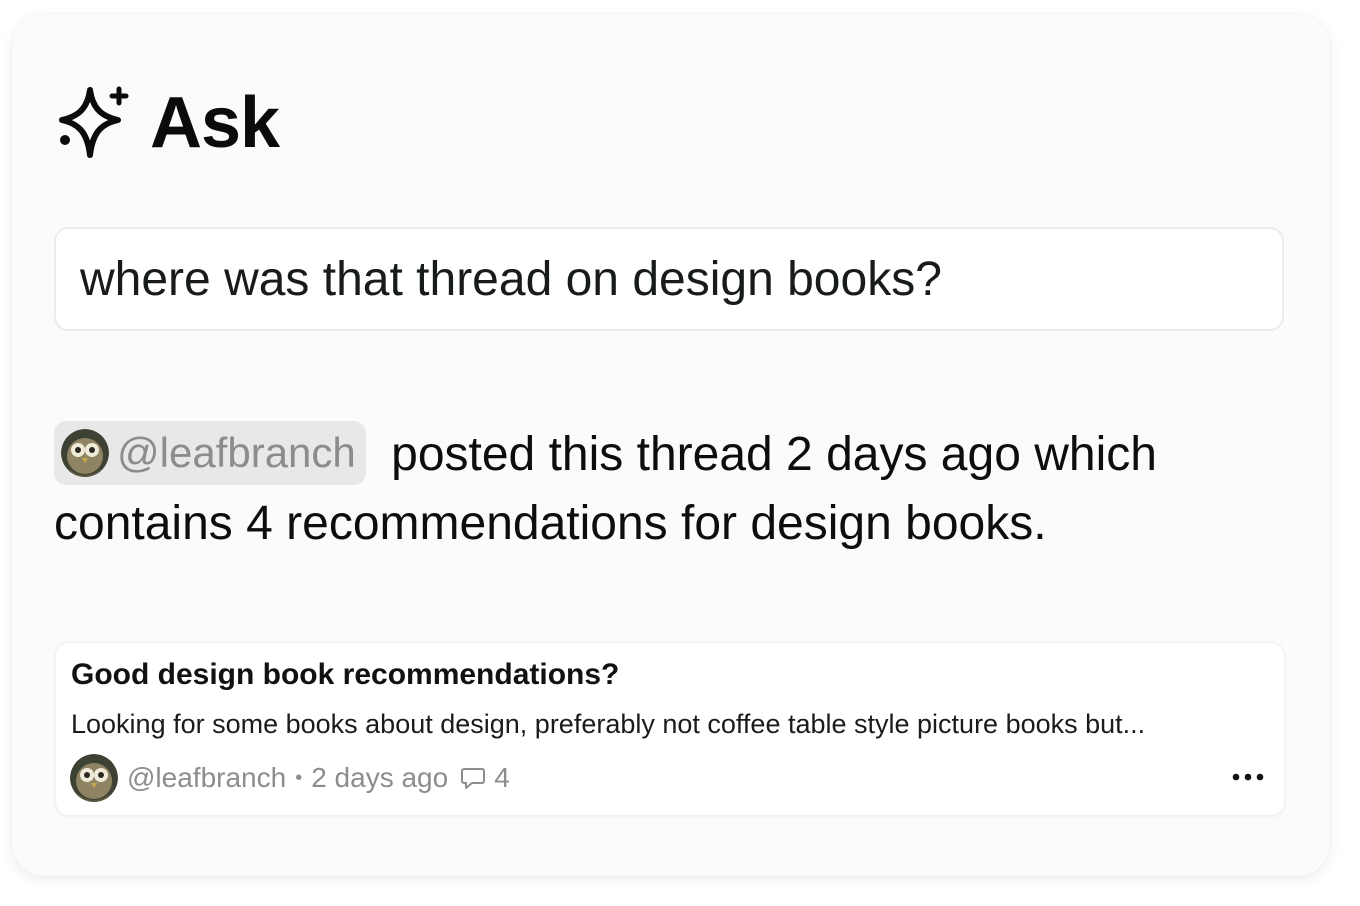 The height and width of the screenshot is (906, 1360). I want to click on comment-count: 4, so click(502, 777).